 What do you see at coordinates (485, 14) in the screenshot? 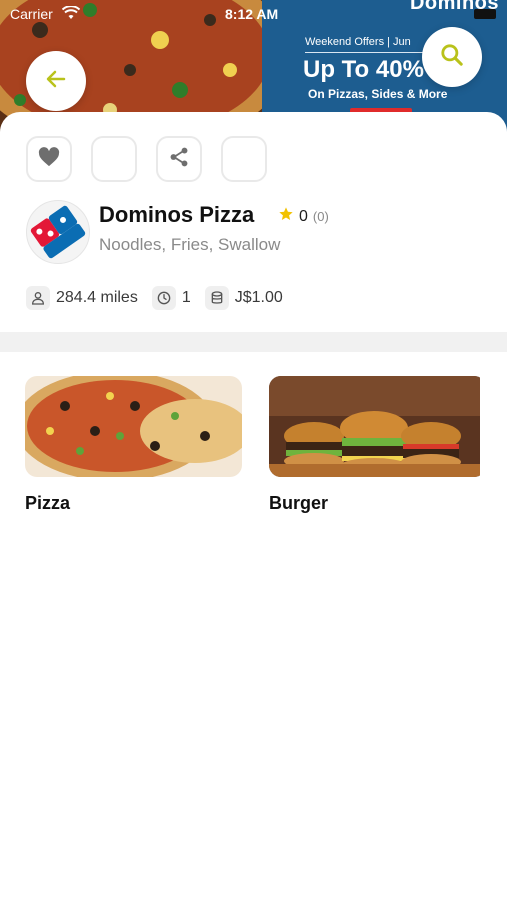
I see `battery-icon` at bounding box center [485, 14].